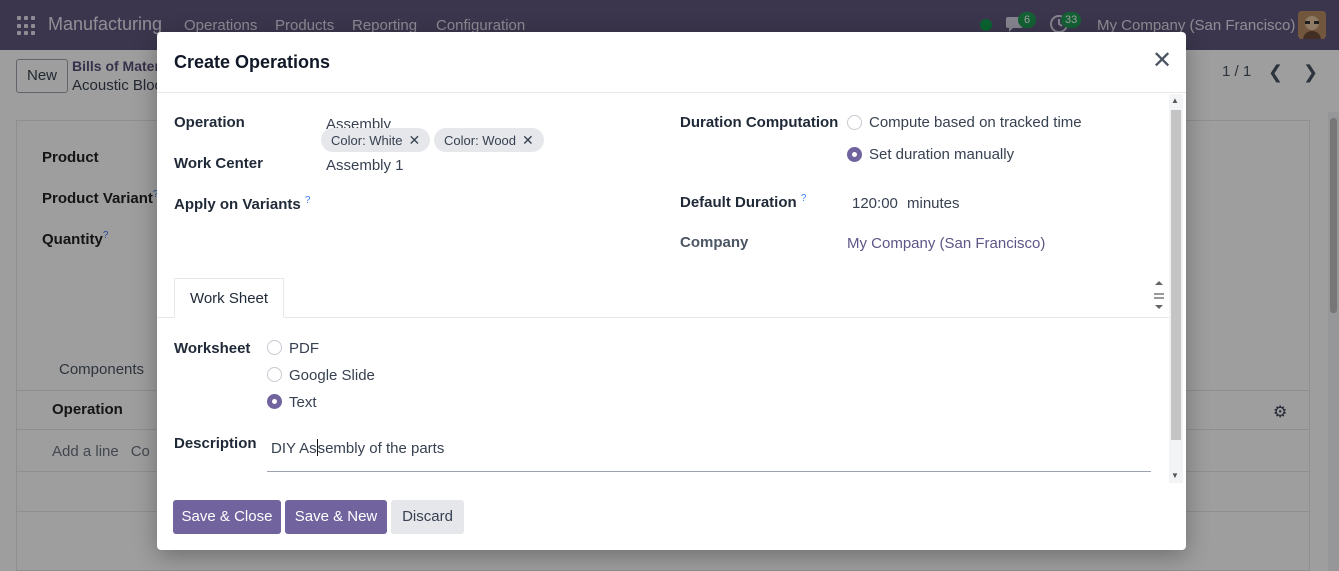 The image size is (1339, 571). Describe the element at coordinates (1175, 475) in the screenshot. I see `scroll-down-icon: ▼` at that location.